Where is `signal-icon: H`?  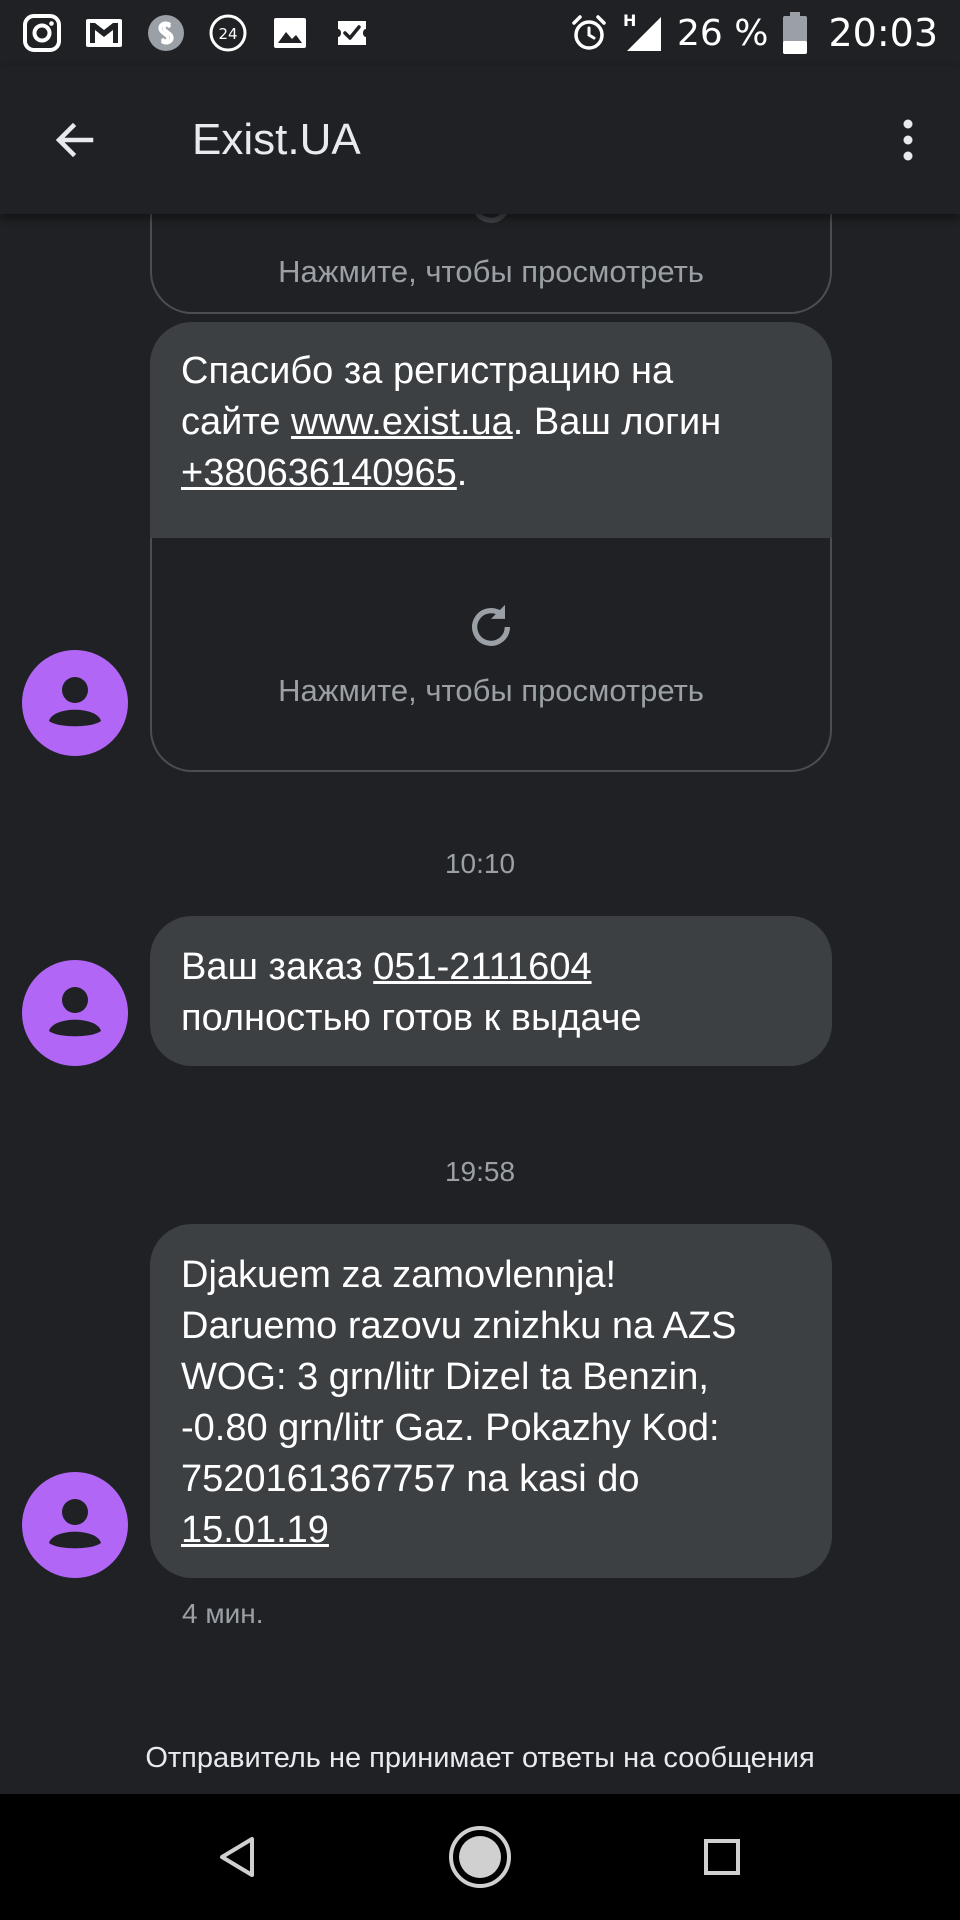
signal-icon: H is located at coordinates (643, 32).